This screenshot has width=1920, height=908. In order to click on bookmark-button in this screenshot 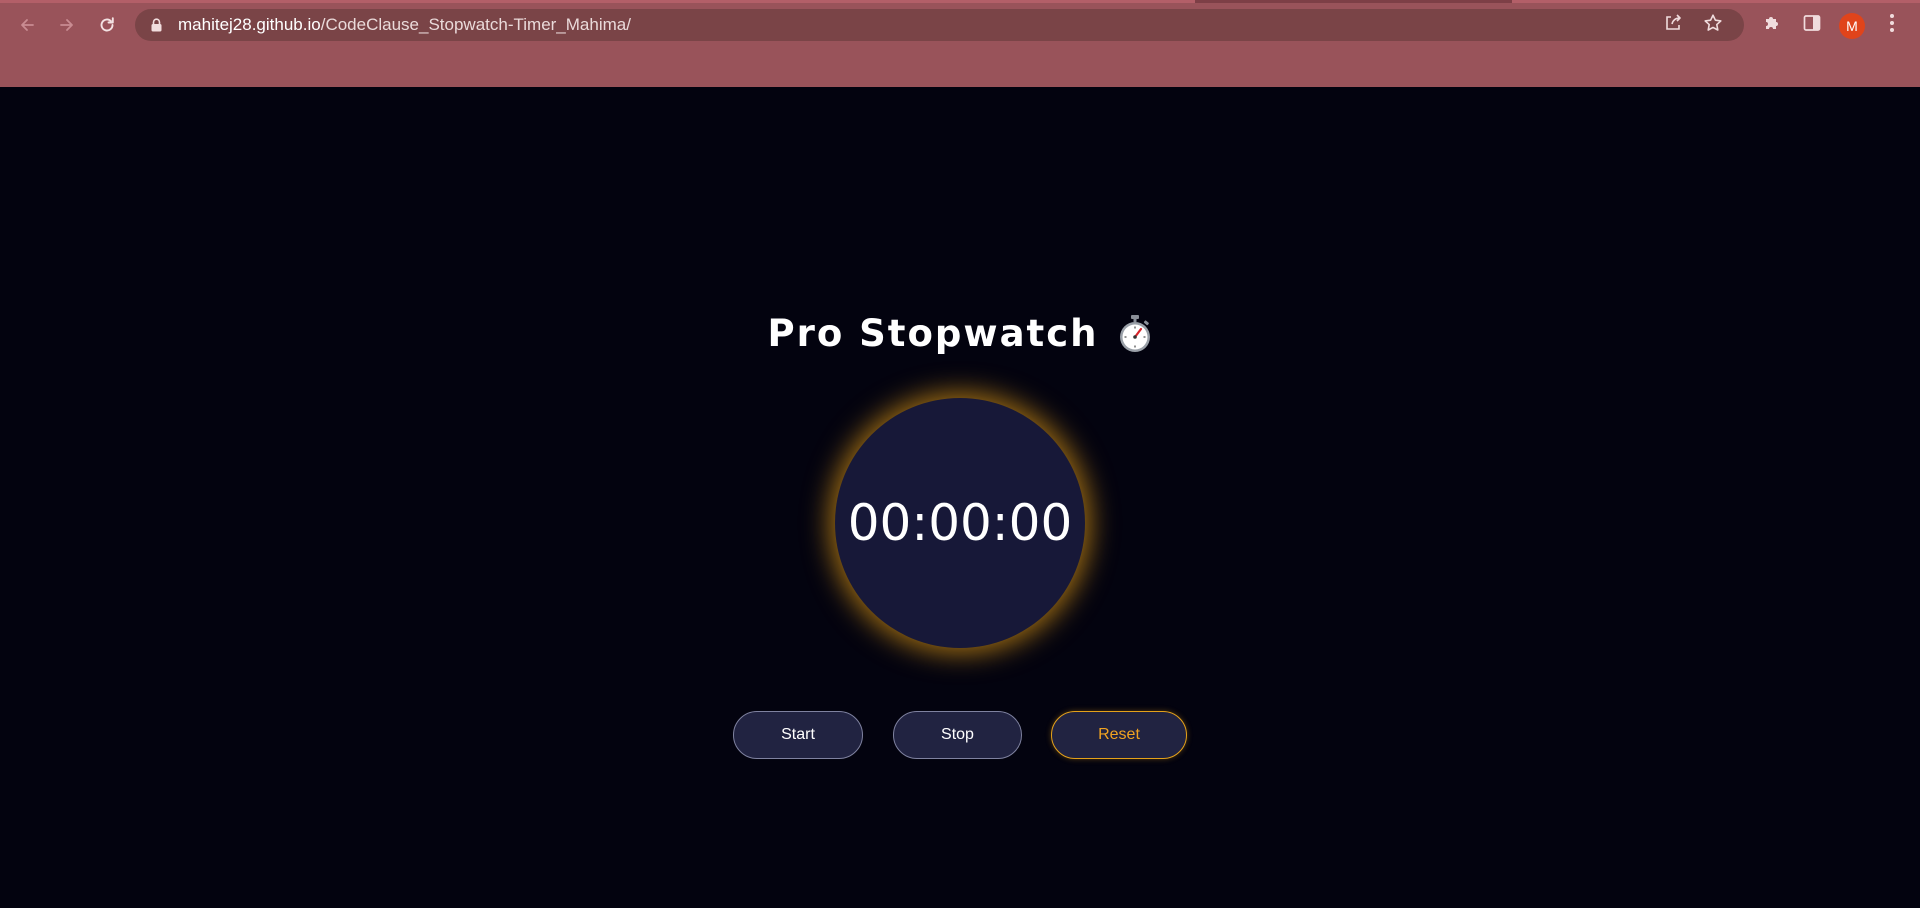, I will do `click(1713, 25)`.